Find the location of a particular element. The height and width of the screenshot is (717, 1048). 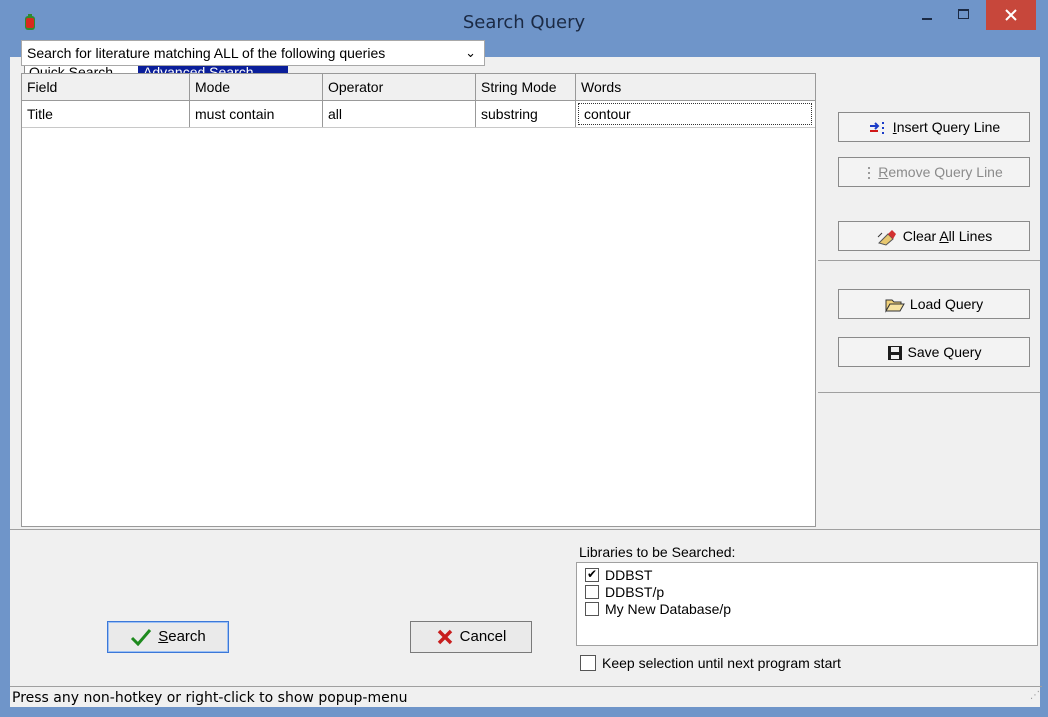

button-label: Save Query is located at coordinates (944, 352).